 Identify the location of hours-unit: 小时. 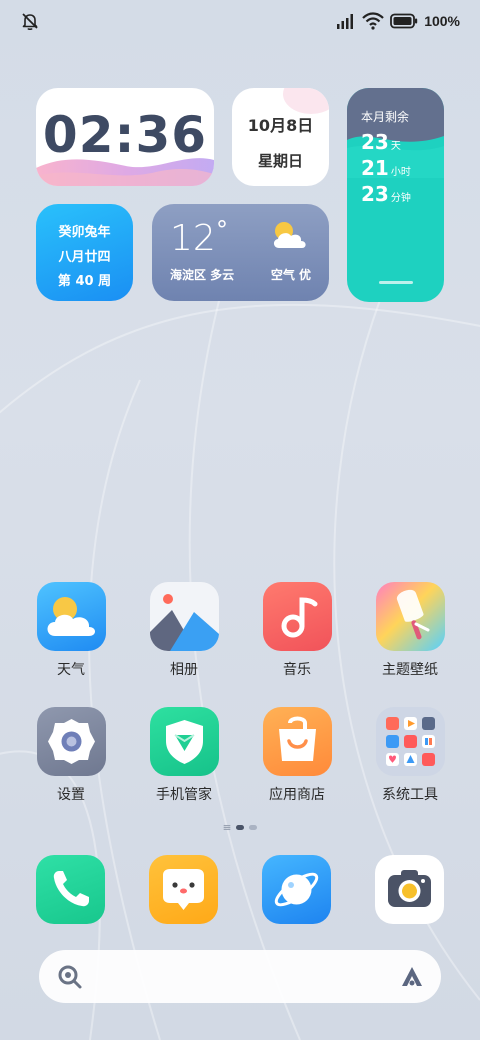
(400, 172).